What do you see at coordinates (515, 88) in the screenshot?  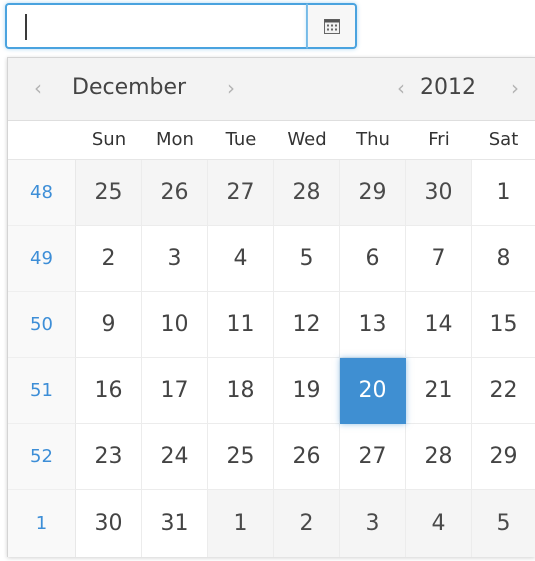 I see `next-year-button: ›` at bounding box center [515, 88].